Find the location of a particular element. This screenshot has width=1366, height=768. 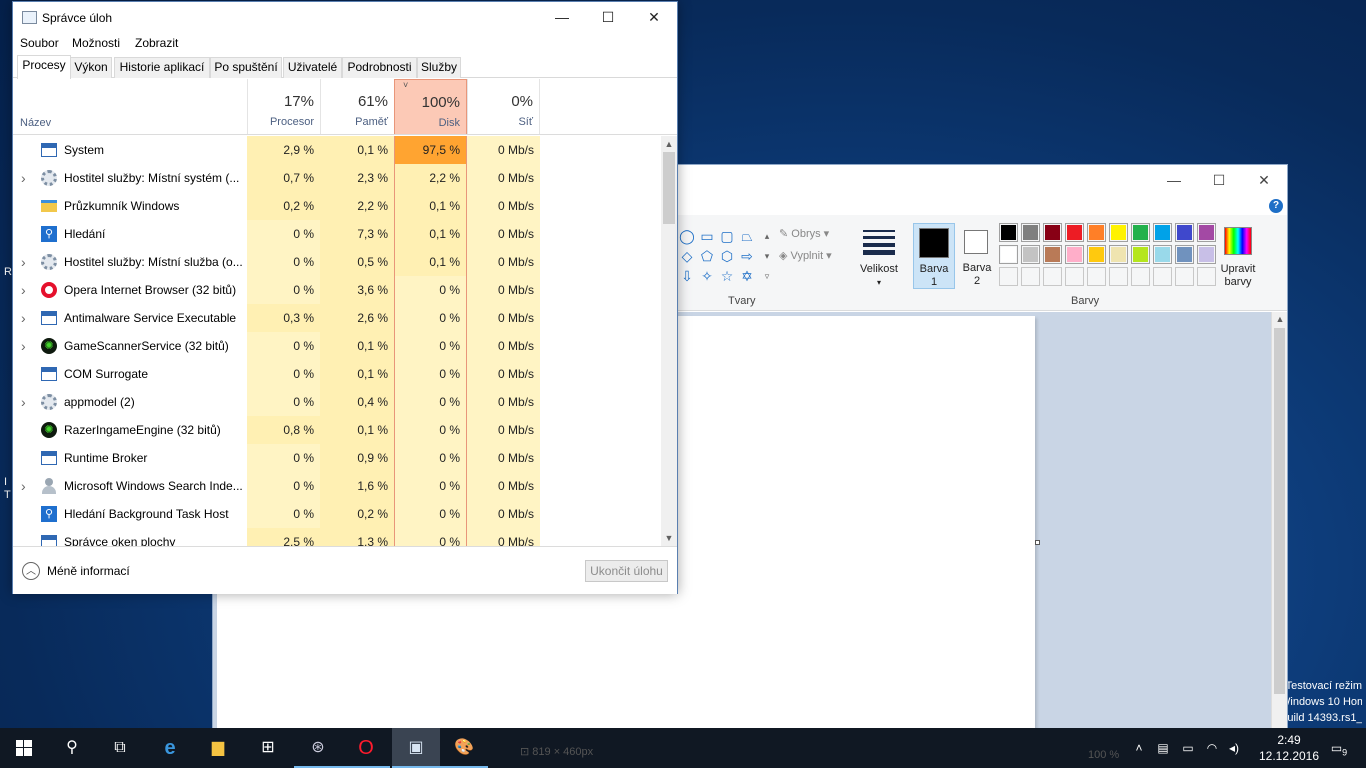

menu-moznosti: Možnosti is located at coordinates (96, 43).